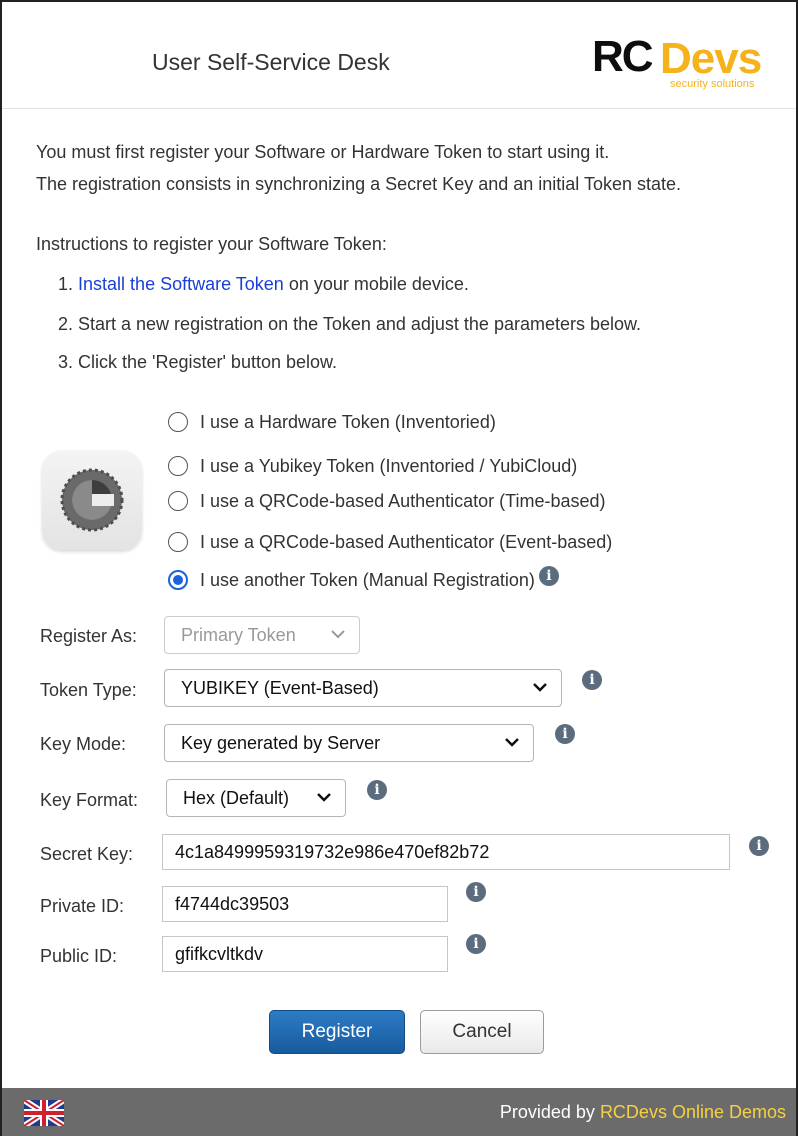 The width and height of the screenshot is (798, 1136). Describe the element at coordinates (89, 800) in the screenshot. I see `key-format-label: Key Format:` at that location.